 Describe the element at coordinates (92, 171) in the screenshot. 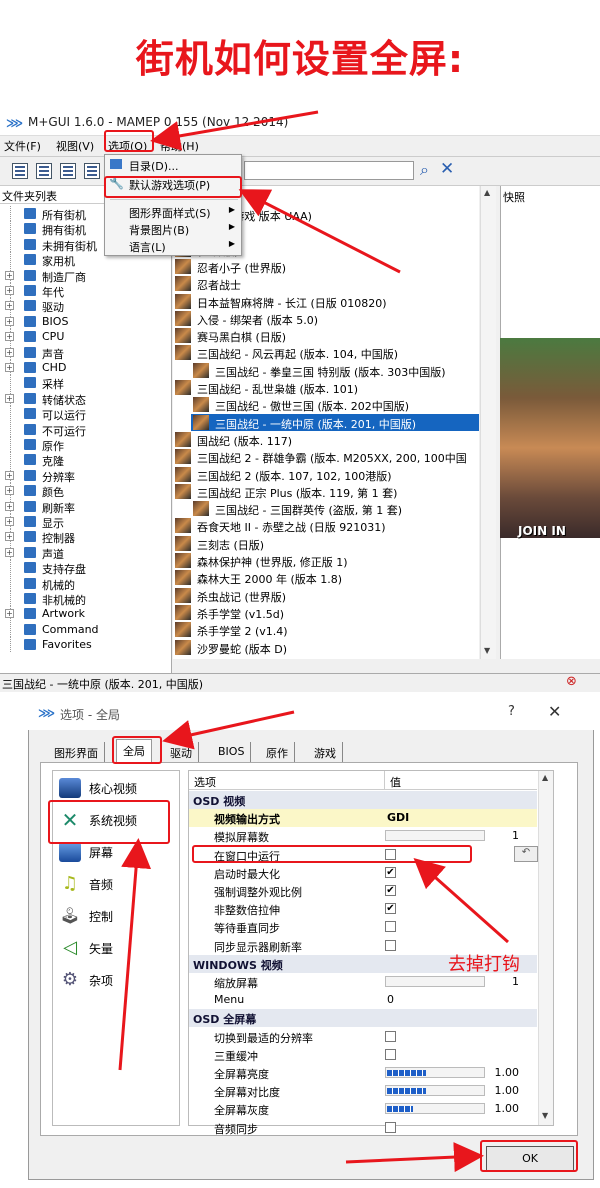

I see `view-details-button` at that location.